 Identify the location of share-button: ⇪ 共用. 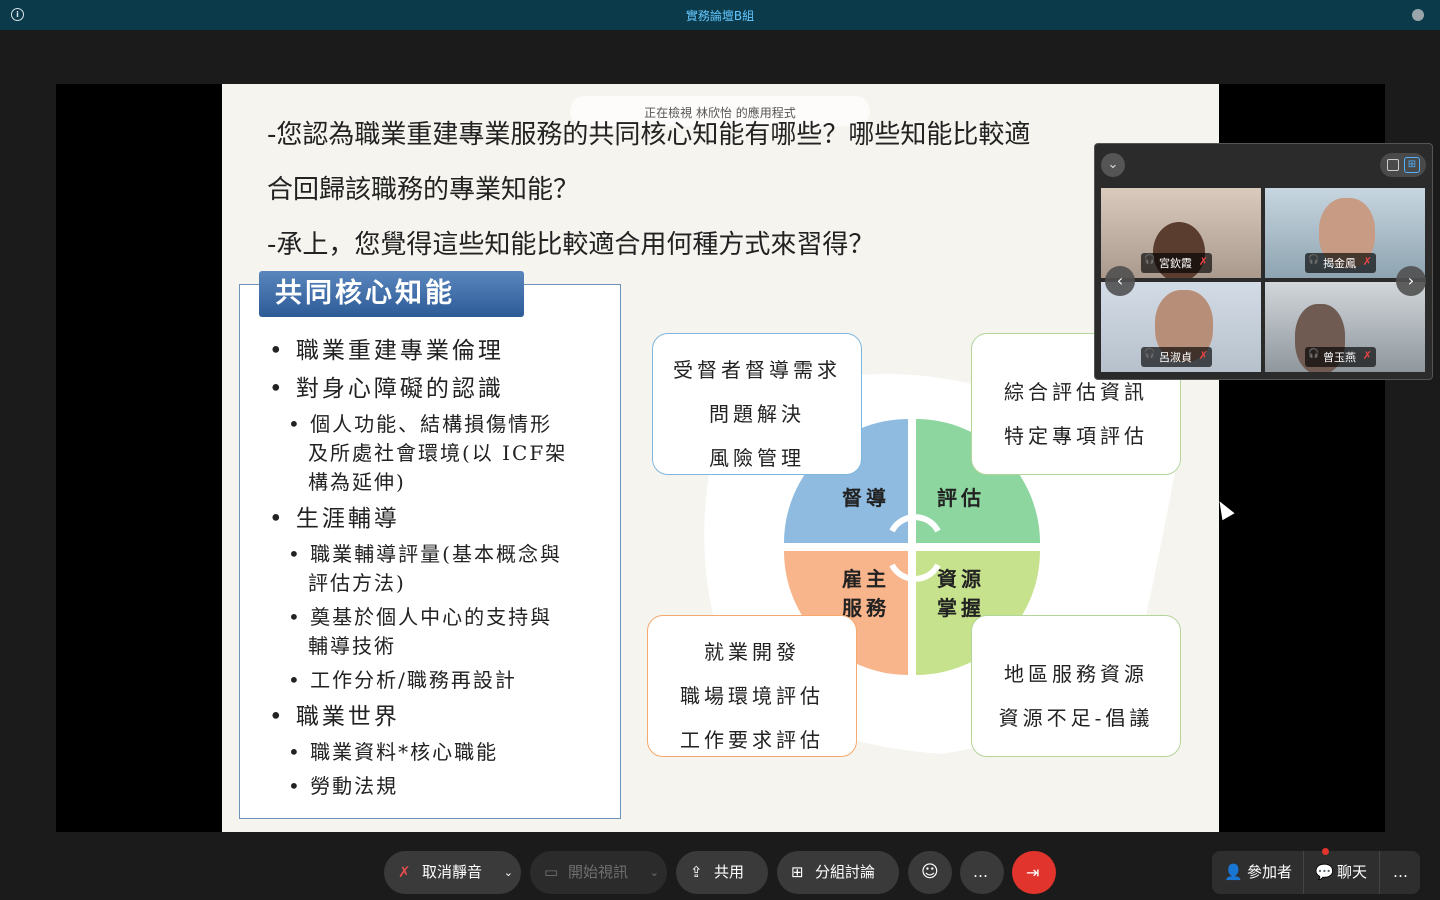
(722, 872).